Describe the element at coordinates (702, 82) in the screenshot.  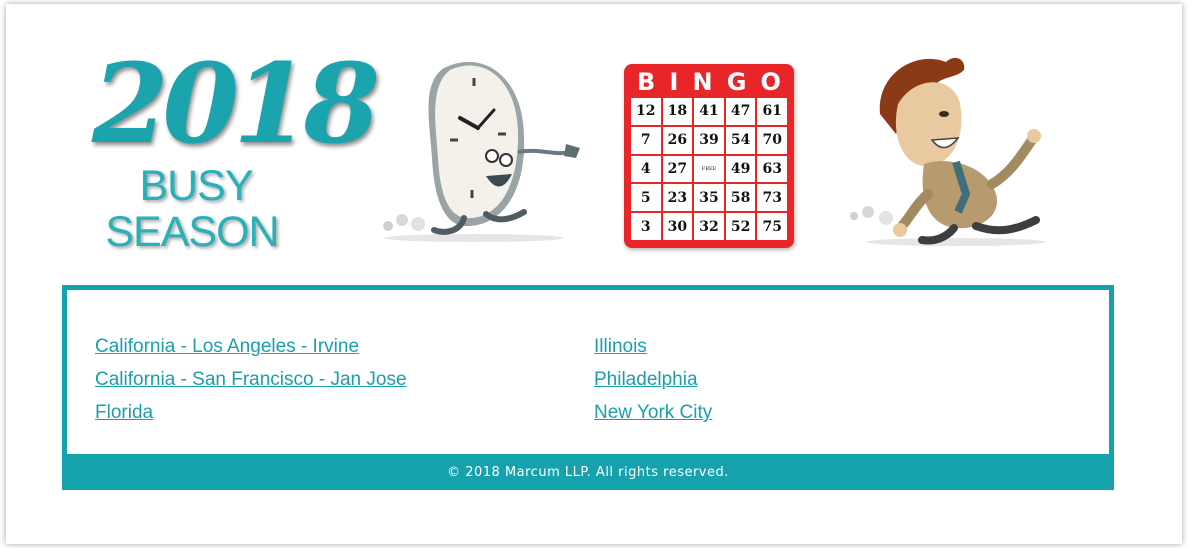
I see `bingo-letter: N` at that location.